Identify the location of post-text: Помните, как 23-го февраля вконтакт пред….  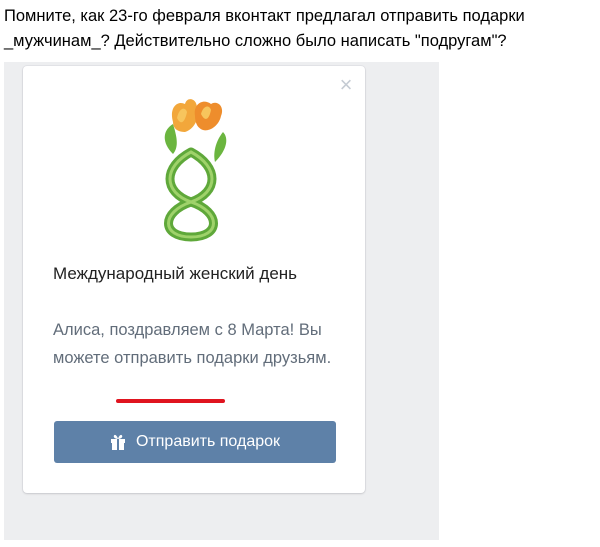
(264, 28).